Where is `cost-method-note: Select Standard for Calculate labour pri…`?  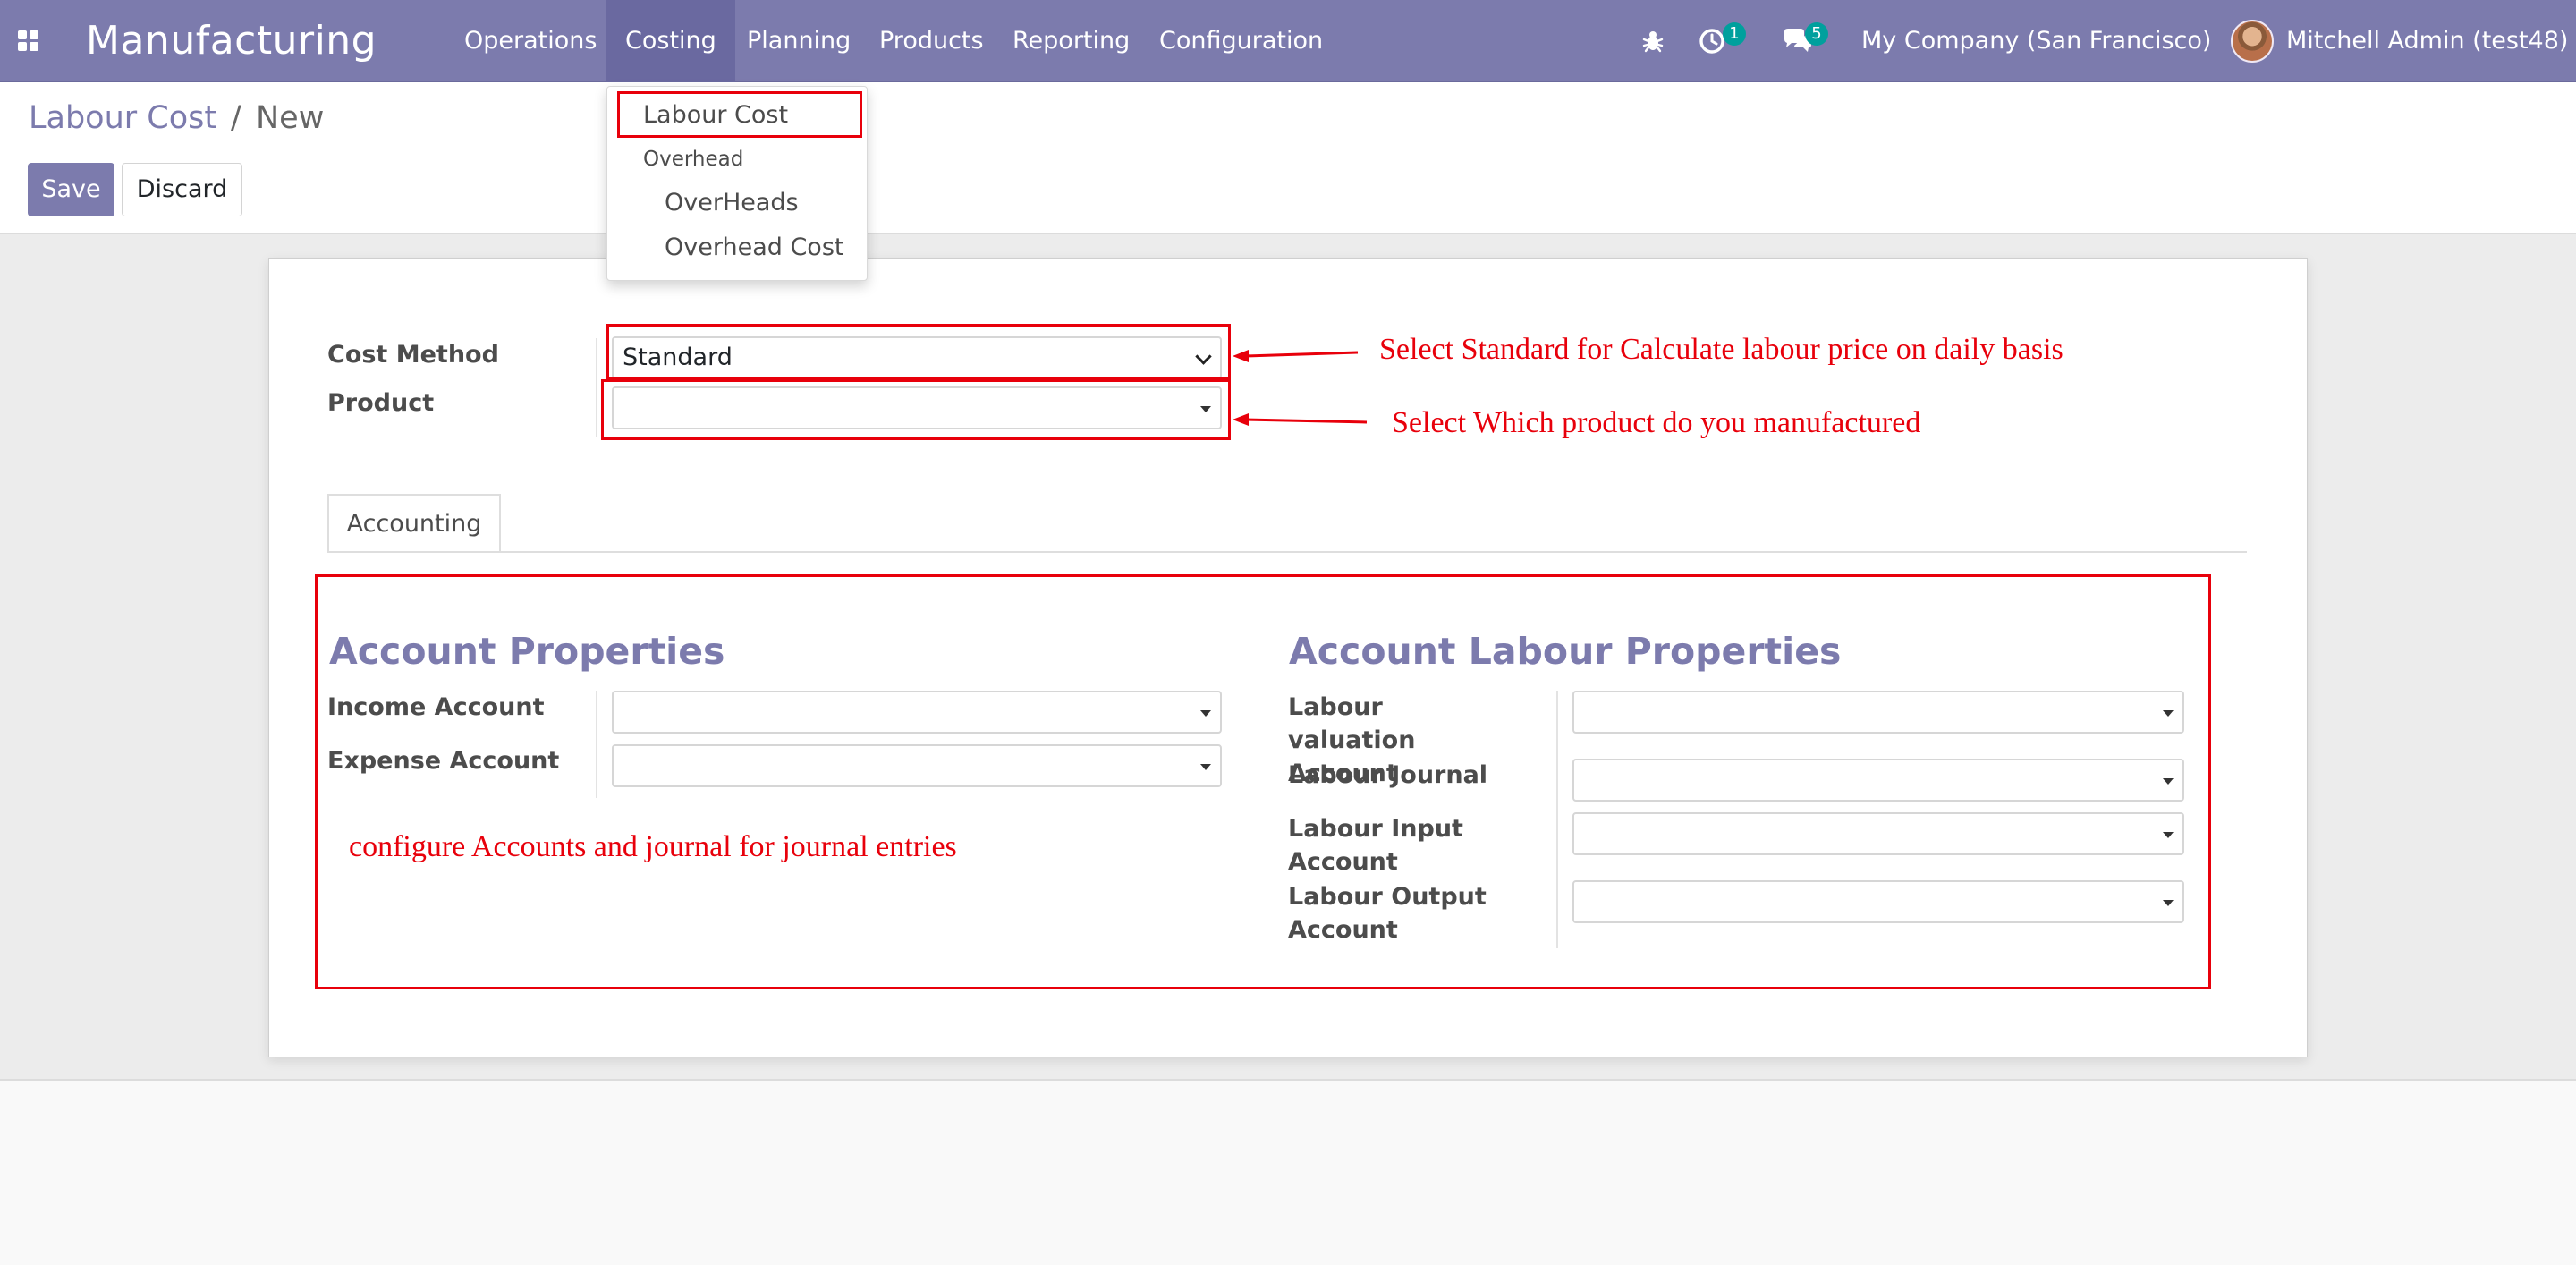
cost-method-note: Select Standard for Calculate labour pri… is located at coordinates (1721, 349).